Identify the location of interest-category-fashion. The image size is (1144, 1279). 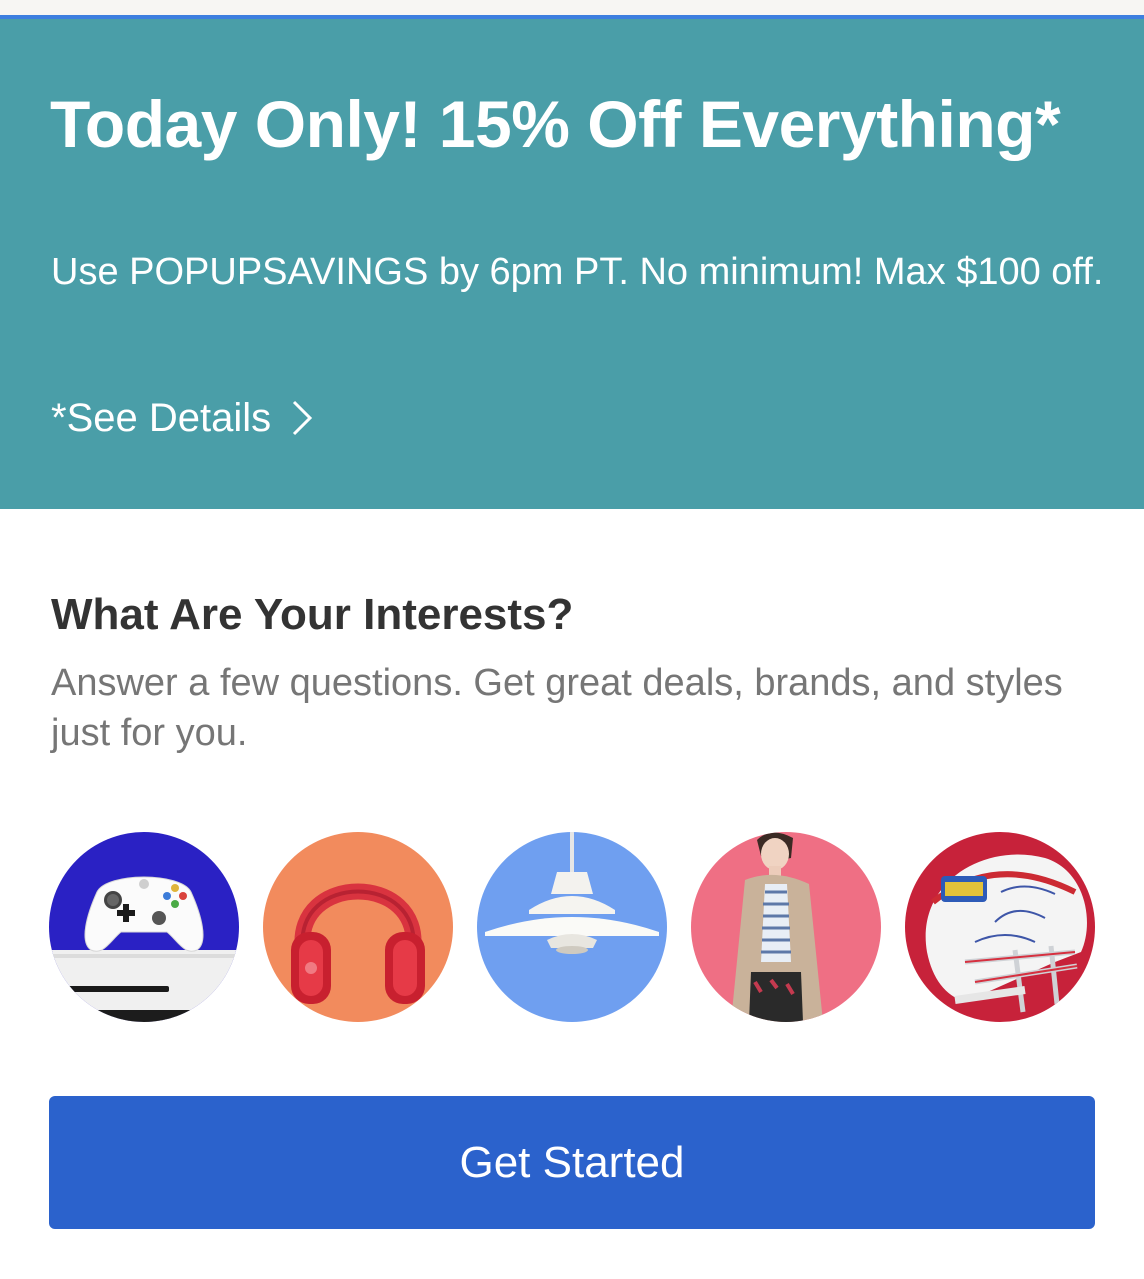
(786, 927).